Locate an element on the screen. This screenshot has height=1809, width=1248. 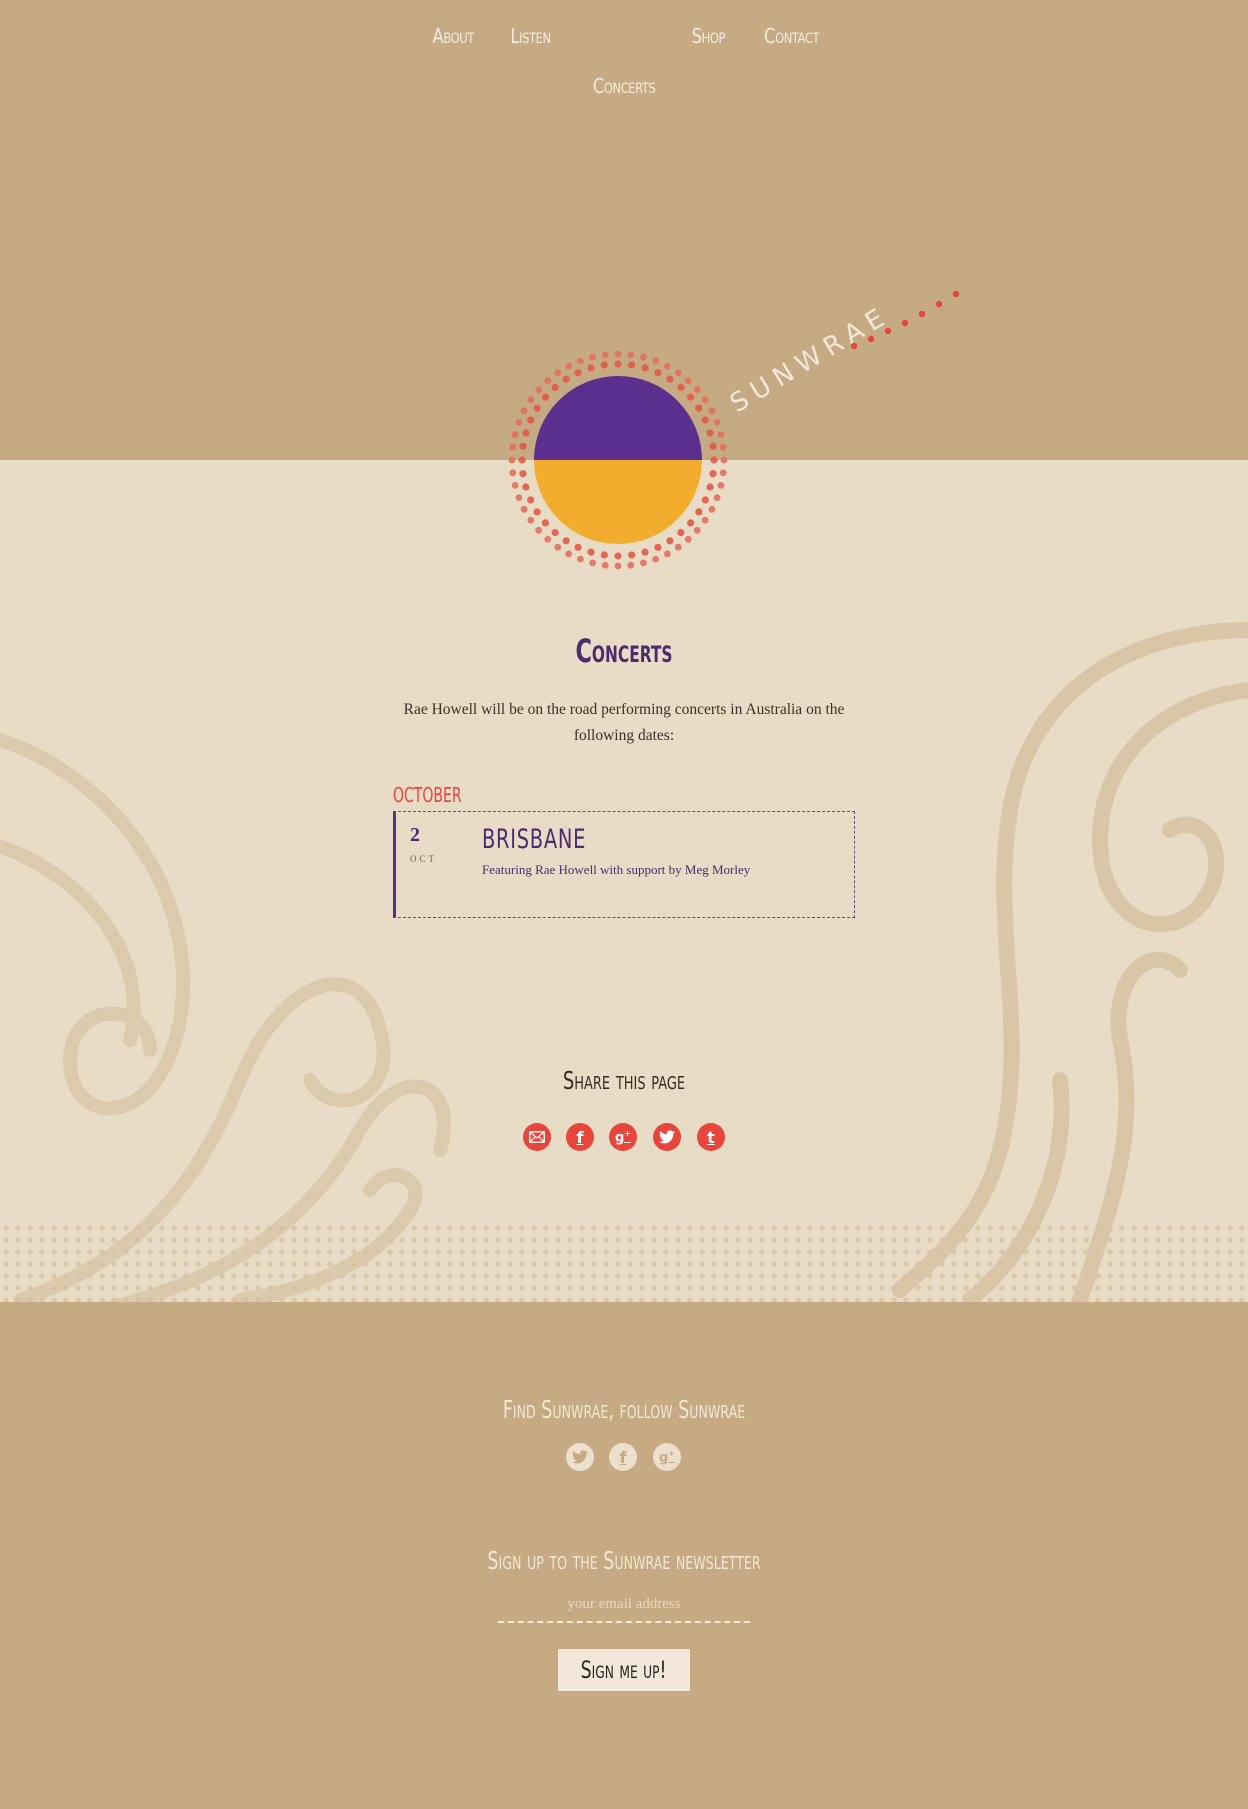
event-month: OCT is located at coordinates (423, 859).